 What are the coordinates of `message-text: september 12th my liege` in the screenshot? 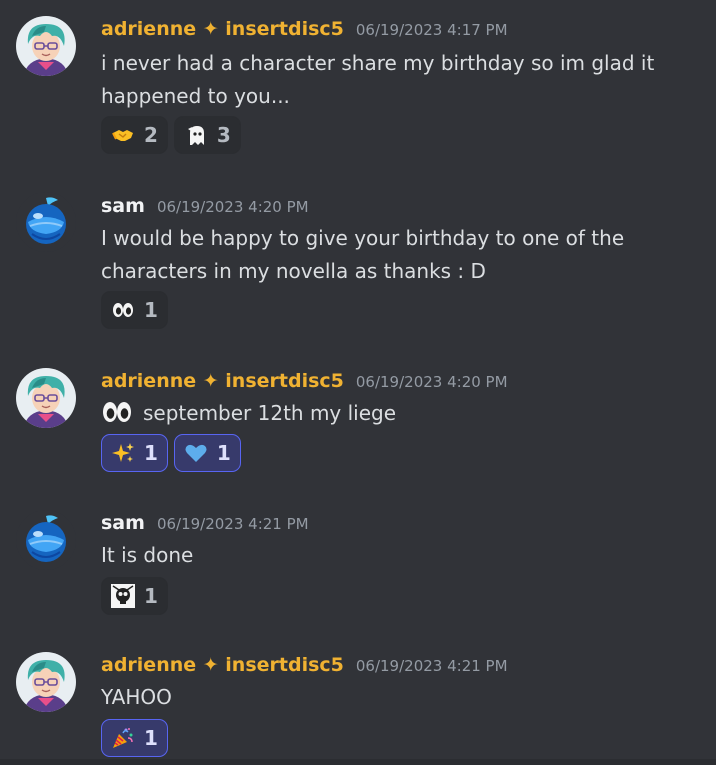 It's located at (396, 416).